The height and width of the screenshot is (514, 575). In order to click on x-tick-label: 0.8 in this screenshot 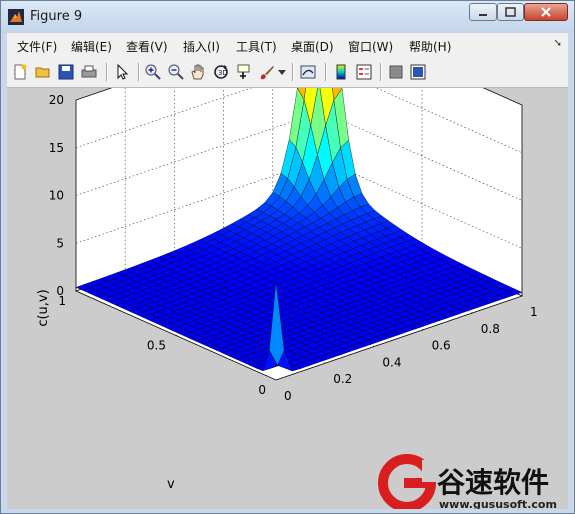, I will do `click(490, 329)`.